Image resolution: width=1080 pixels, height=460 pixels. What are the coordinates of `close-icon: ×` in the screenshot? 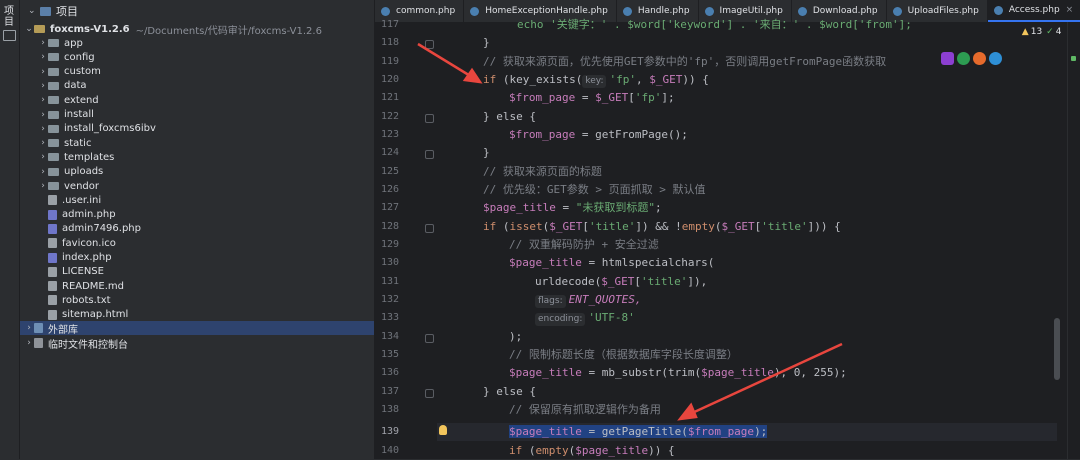 It's located at (1070, 10).